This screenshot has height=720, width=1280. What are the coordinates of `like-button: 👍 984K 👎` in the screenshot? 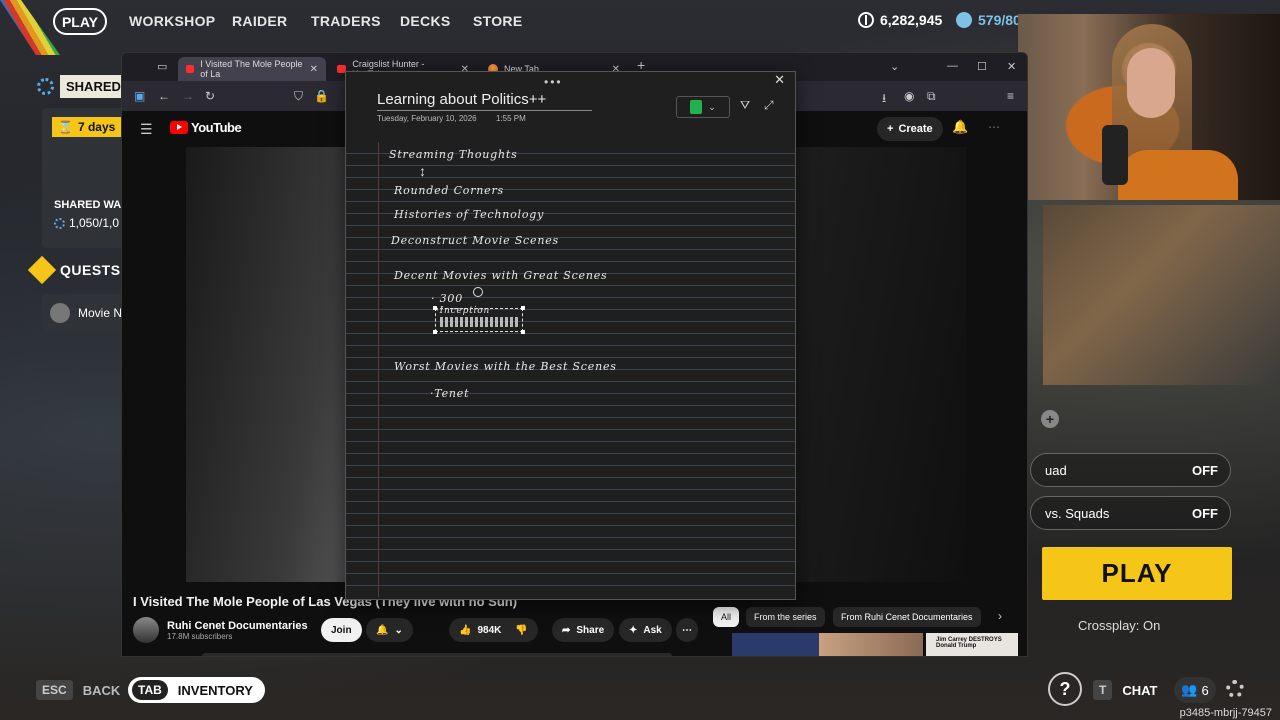 It's located at (493, 630).